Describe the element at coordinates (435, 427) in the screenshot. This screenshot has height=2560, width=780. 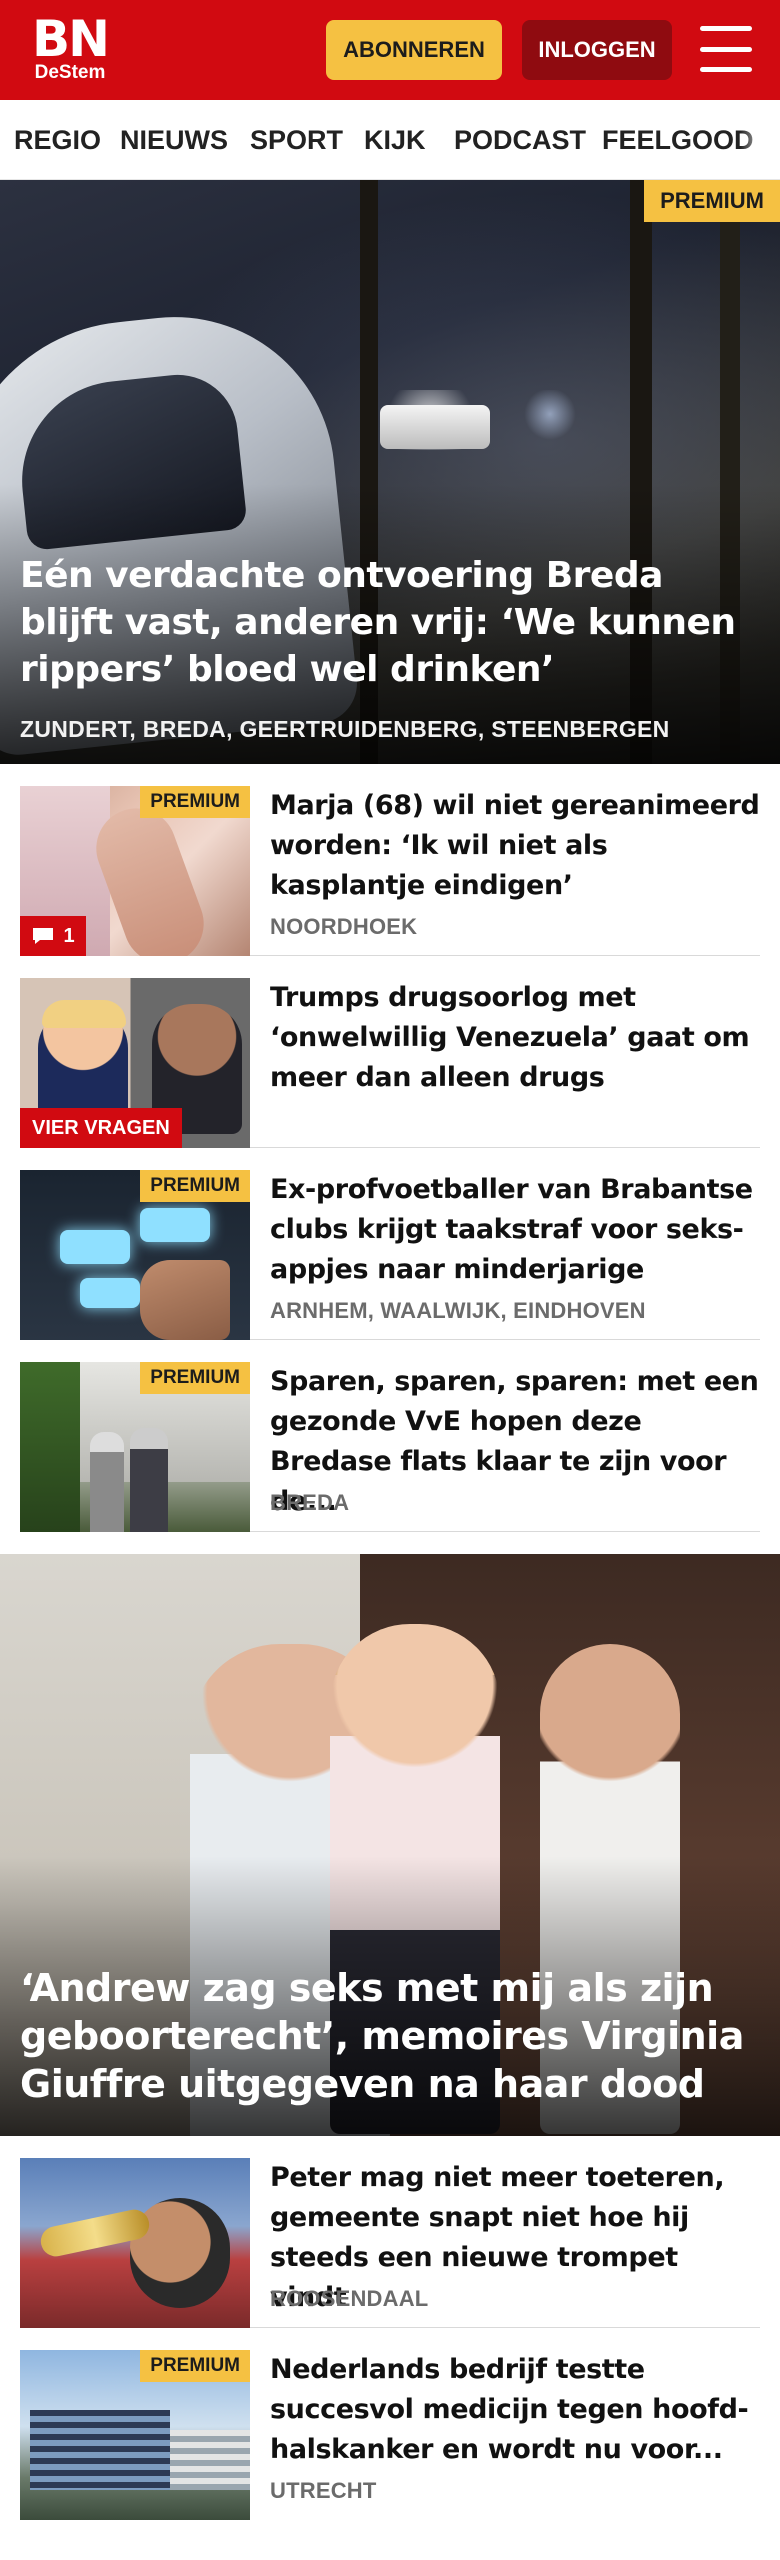
I see `hero-image-van` at that location.